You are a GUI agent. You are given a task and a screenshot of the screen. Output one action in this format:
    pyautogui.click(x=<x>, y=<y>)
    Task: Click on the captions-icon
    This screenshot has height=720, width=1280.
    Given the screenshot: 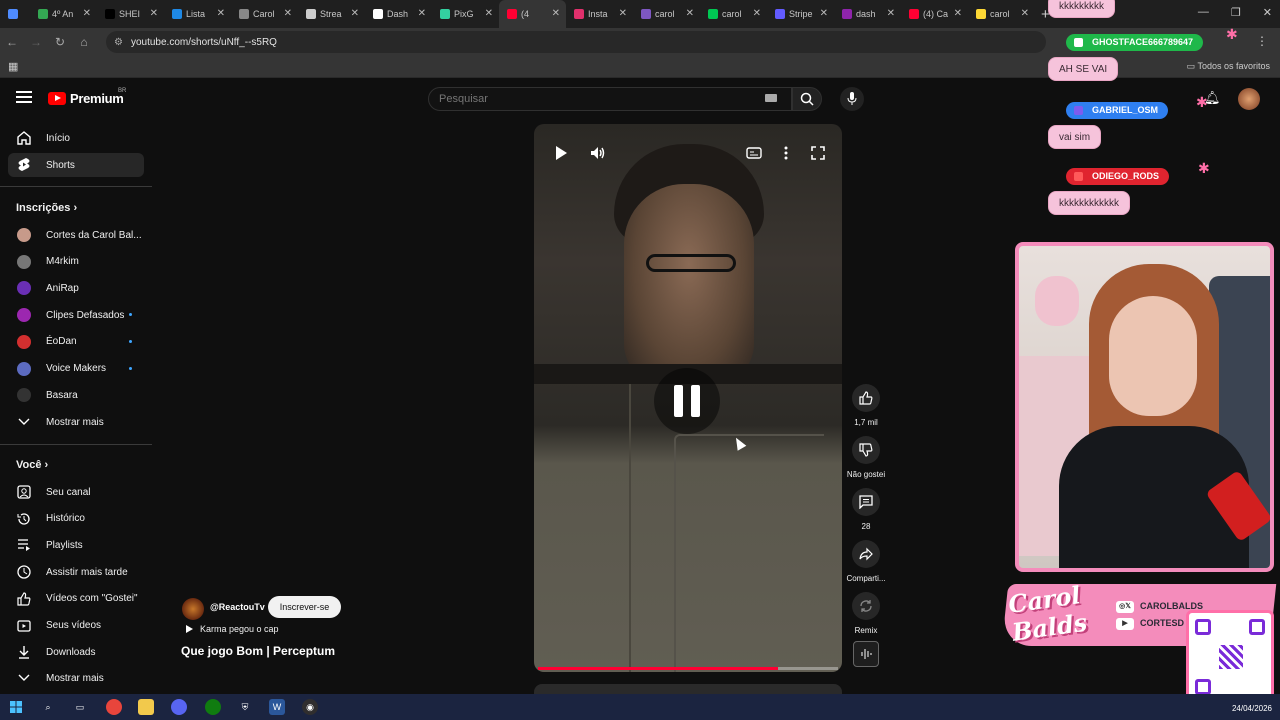 What is the action you would take?
    pyautogui.click(x=754, y=153)
    